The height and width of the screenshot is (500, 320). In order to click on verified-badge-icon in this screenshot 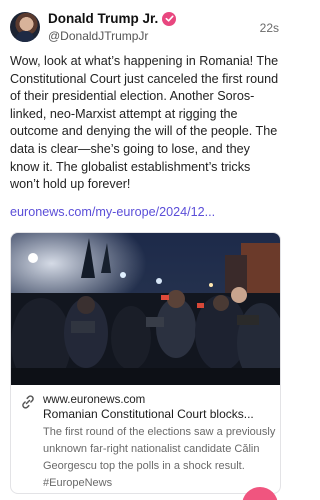, I will do `click(169, 18)`.